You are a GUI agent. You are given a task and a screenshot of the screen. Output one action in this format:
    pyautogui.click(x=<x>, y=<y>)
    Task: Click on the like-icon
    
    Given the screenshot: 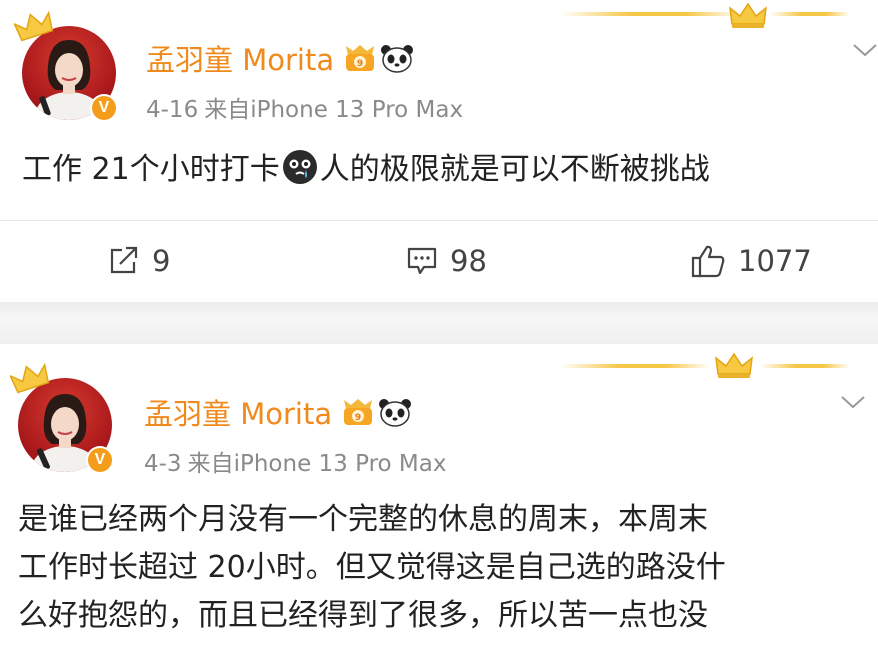 What is the action you would take?
    pyautogui.click(x=708, y=261)
    